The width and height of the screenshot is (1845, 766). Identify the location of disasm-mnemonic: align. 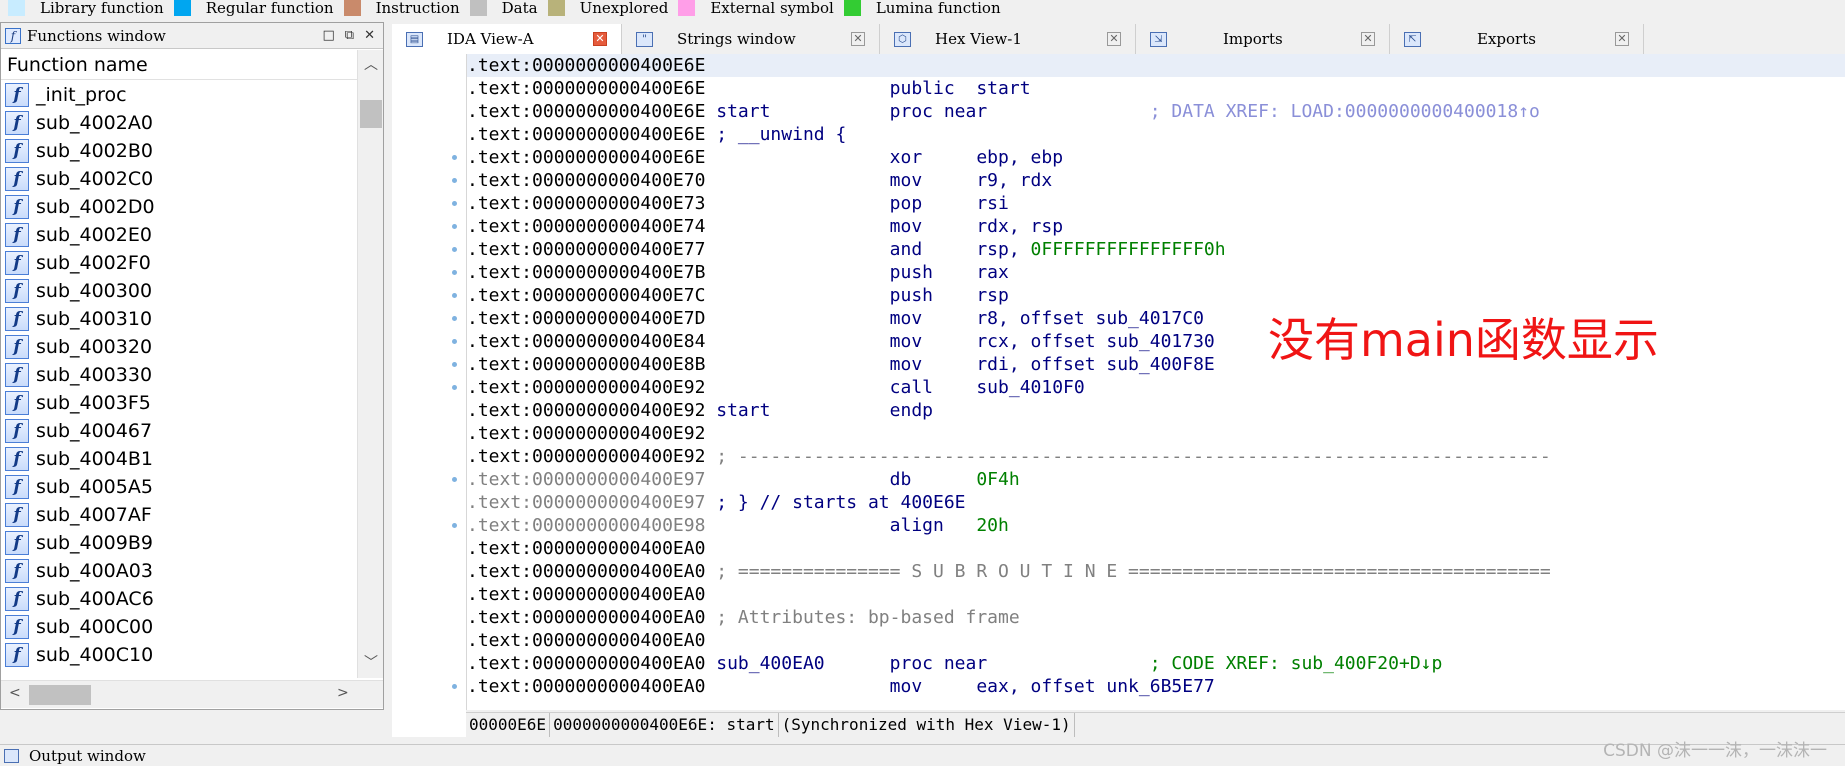
(933, 525).